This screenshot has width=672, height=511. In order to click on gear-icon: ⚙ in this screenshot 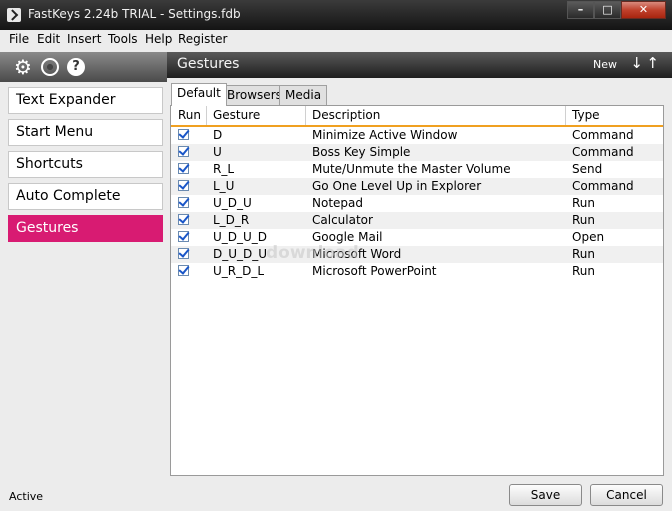, I will do `click(23, 67)`.